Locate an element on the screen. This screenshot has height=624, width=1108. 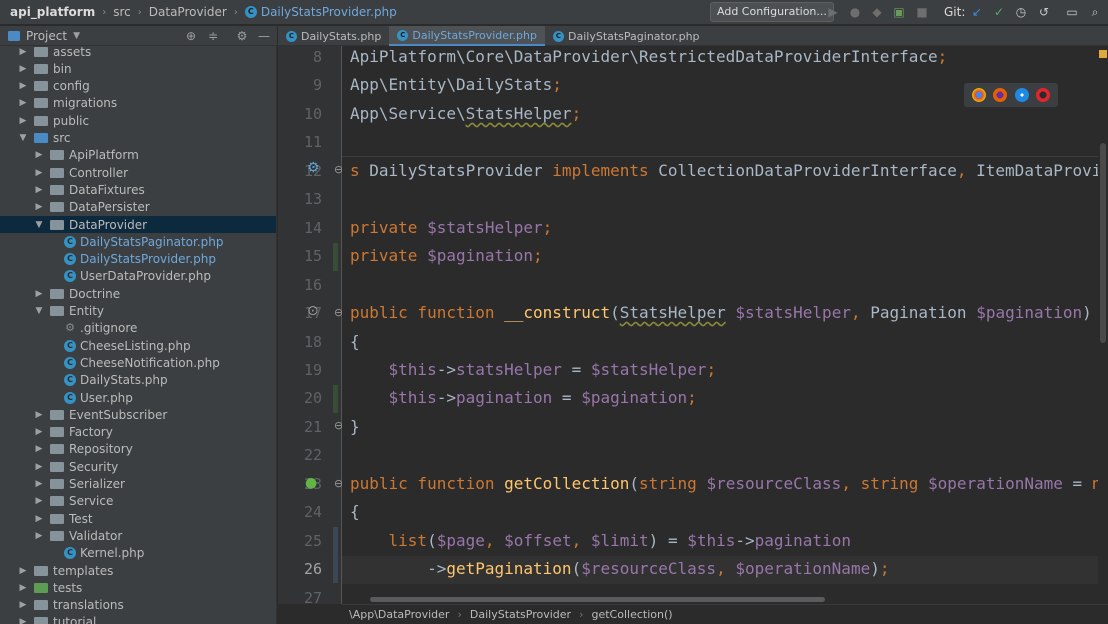
tree-item: C UserDataProvider.php is located at coordinates (138, 276).